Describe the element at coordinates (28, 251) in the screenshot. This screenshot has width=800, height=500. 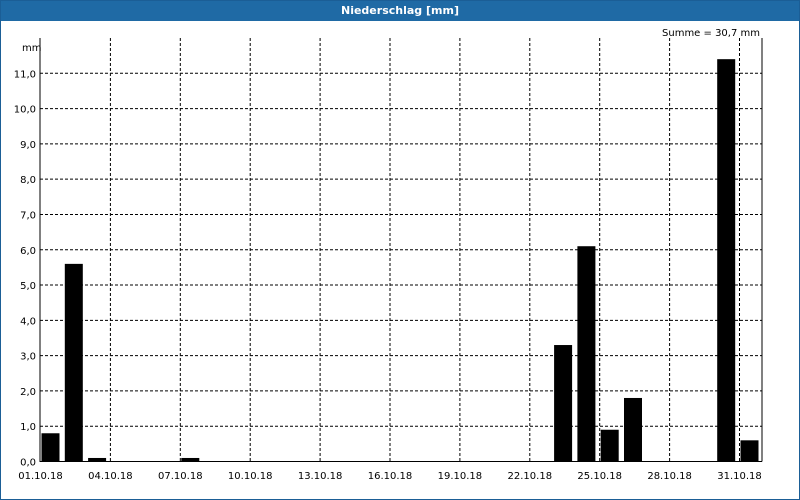
I see `y-tick-label: 6,0` at that location.